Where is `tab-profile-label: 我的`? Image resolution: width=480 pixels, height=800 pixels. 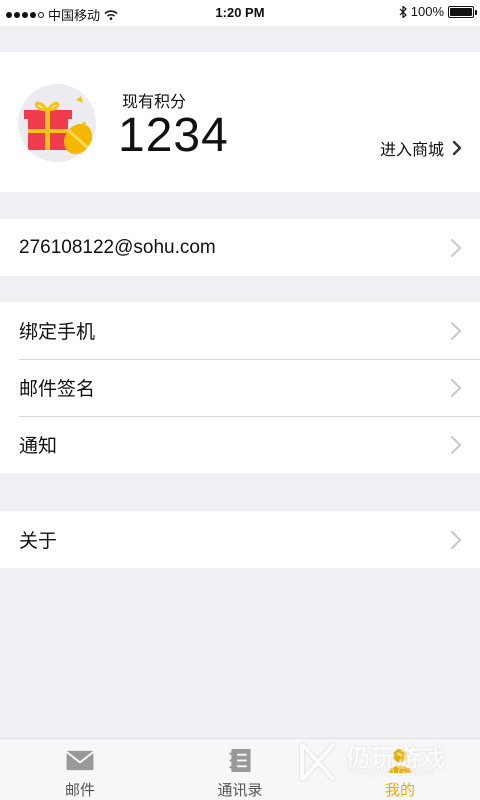 tab-profile-label: 我的 is located at coordinates (399, 790).